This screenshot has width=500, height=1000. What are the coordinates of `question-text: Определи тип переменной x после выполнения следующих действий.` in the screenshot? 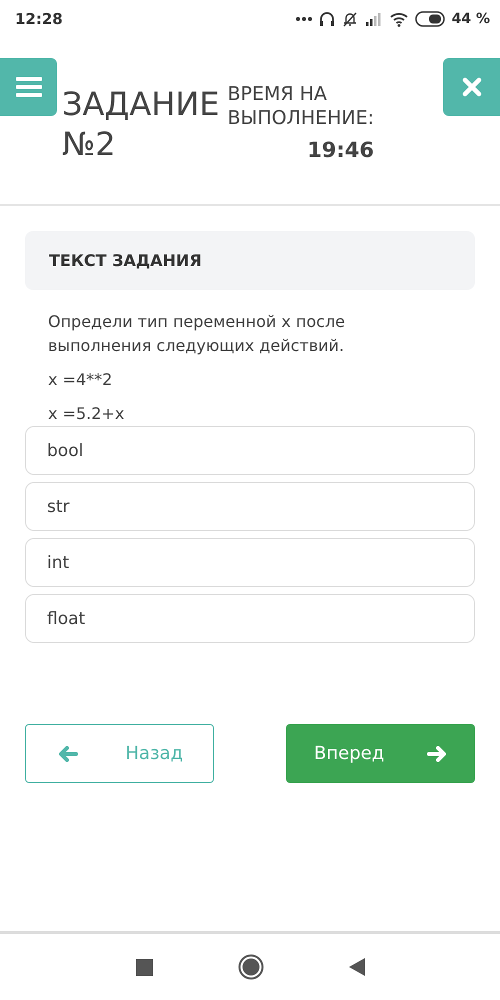 It's located at (197, 334).